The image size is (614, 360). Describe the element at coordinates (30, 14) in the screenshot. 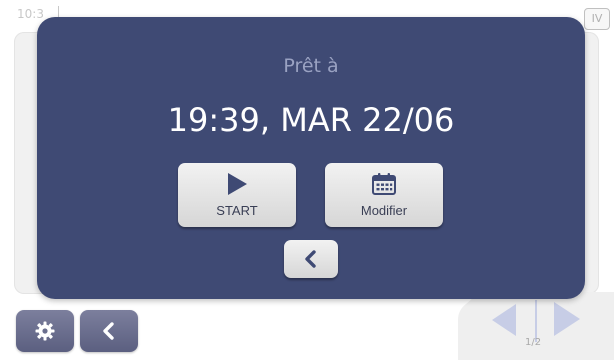

I see `clock-text: 10:3` at that location.